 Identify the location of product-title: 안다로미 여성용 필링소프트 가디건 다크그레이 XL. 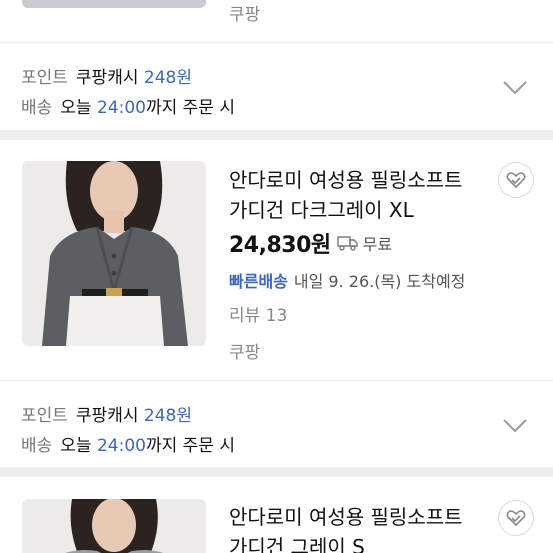
(351, 195).